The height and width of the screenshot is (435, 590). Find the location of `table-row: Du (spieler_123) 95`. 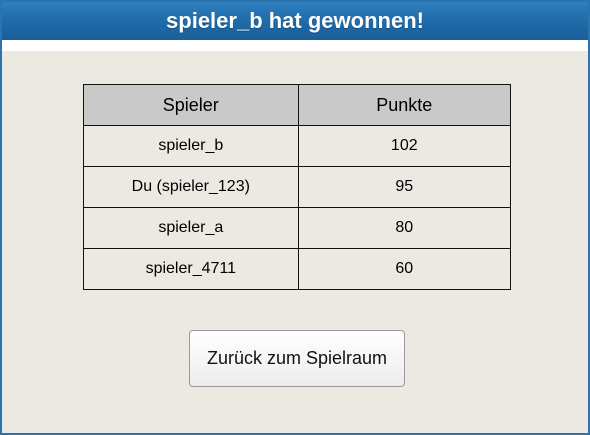

table-row: Du (spieler_123) 95 is located at coordinates (297, 187).